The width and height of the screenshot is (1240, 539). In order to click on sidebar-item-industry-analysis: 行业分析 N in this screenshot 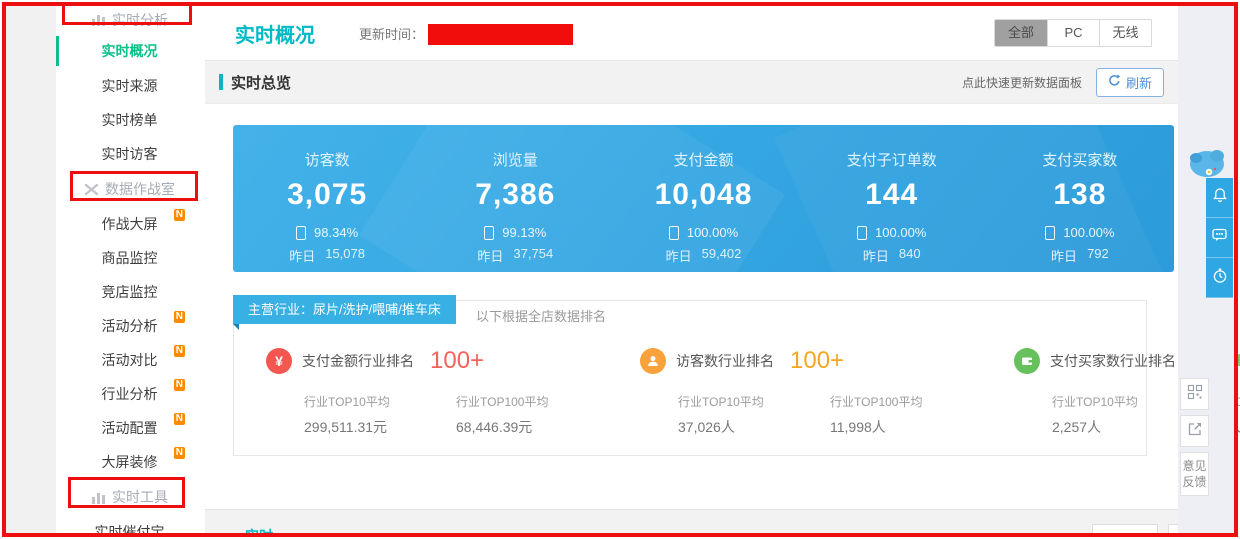, I will do `click(129, 394)`.